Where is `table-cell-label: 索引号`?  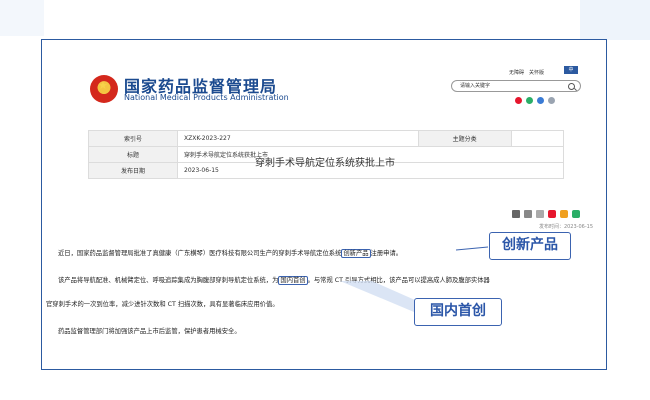 table-cell-label: 索引号 is located at coordinates (133, 138).